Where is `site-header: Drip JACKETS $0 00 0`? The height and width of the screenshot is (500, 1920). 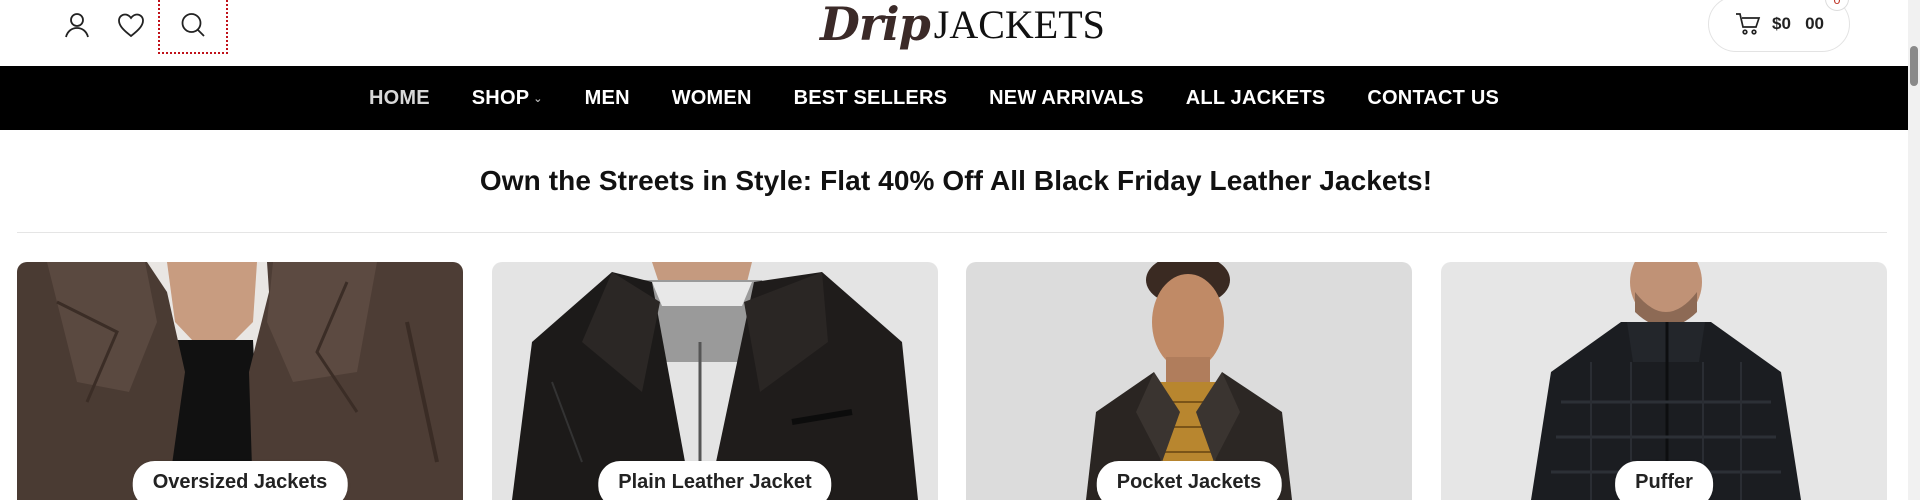 site-header: Drip JACKETS $0 00 0 is located at coordinates (960, 33).